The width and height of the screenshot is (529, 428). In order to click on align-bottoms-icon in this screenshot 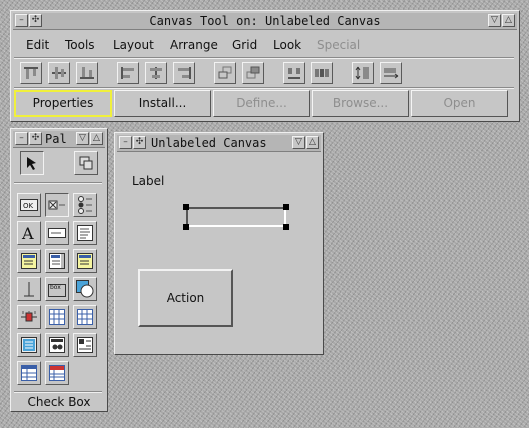, I will do `click(87, 73)`.